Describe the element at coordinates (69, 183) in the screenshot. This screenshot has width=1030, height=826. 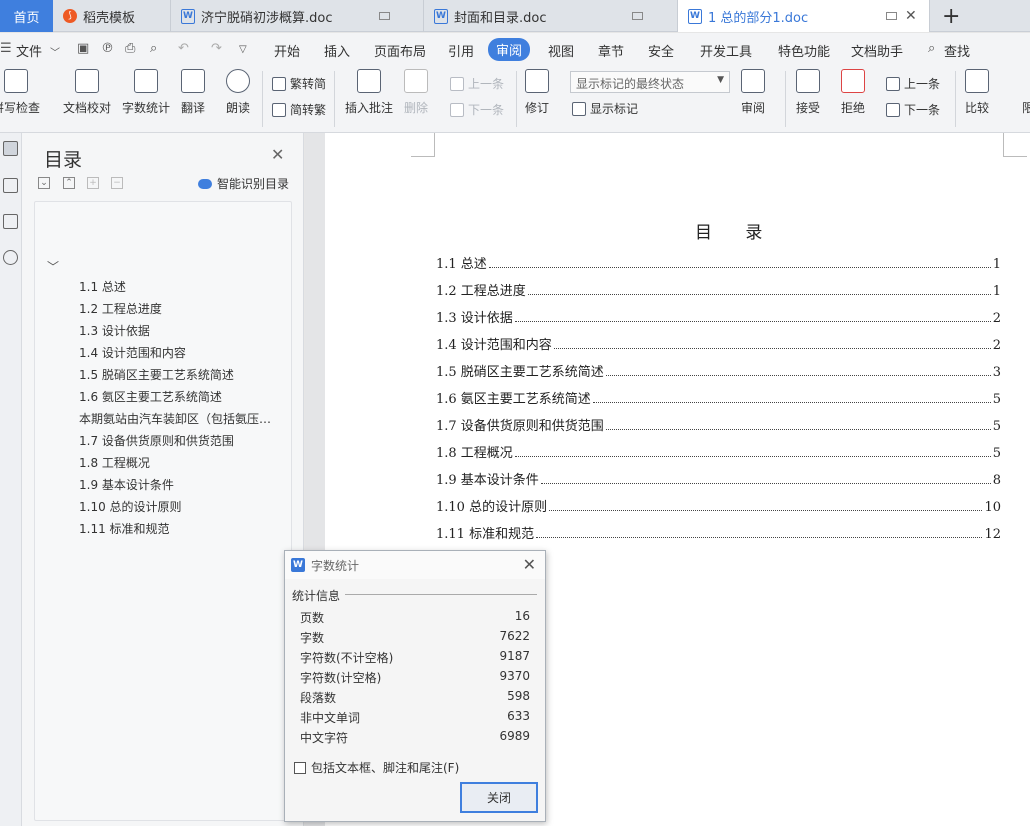
I see `expand-icon: ⌃` at that location.